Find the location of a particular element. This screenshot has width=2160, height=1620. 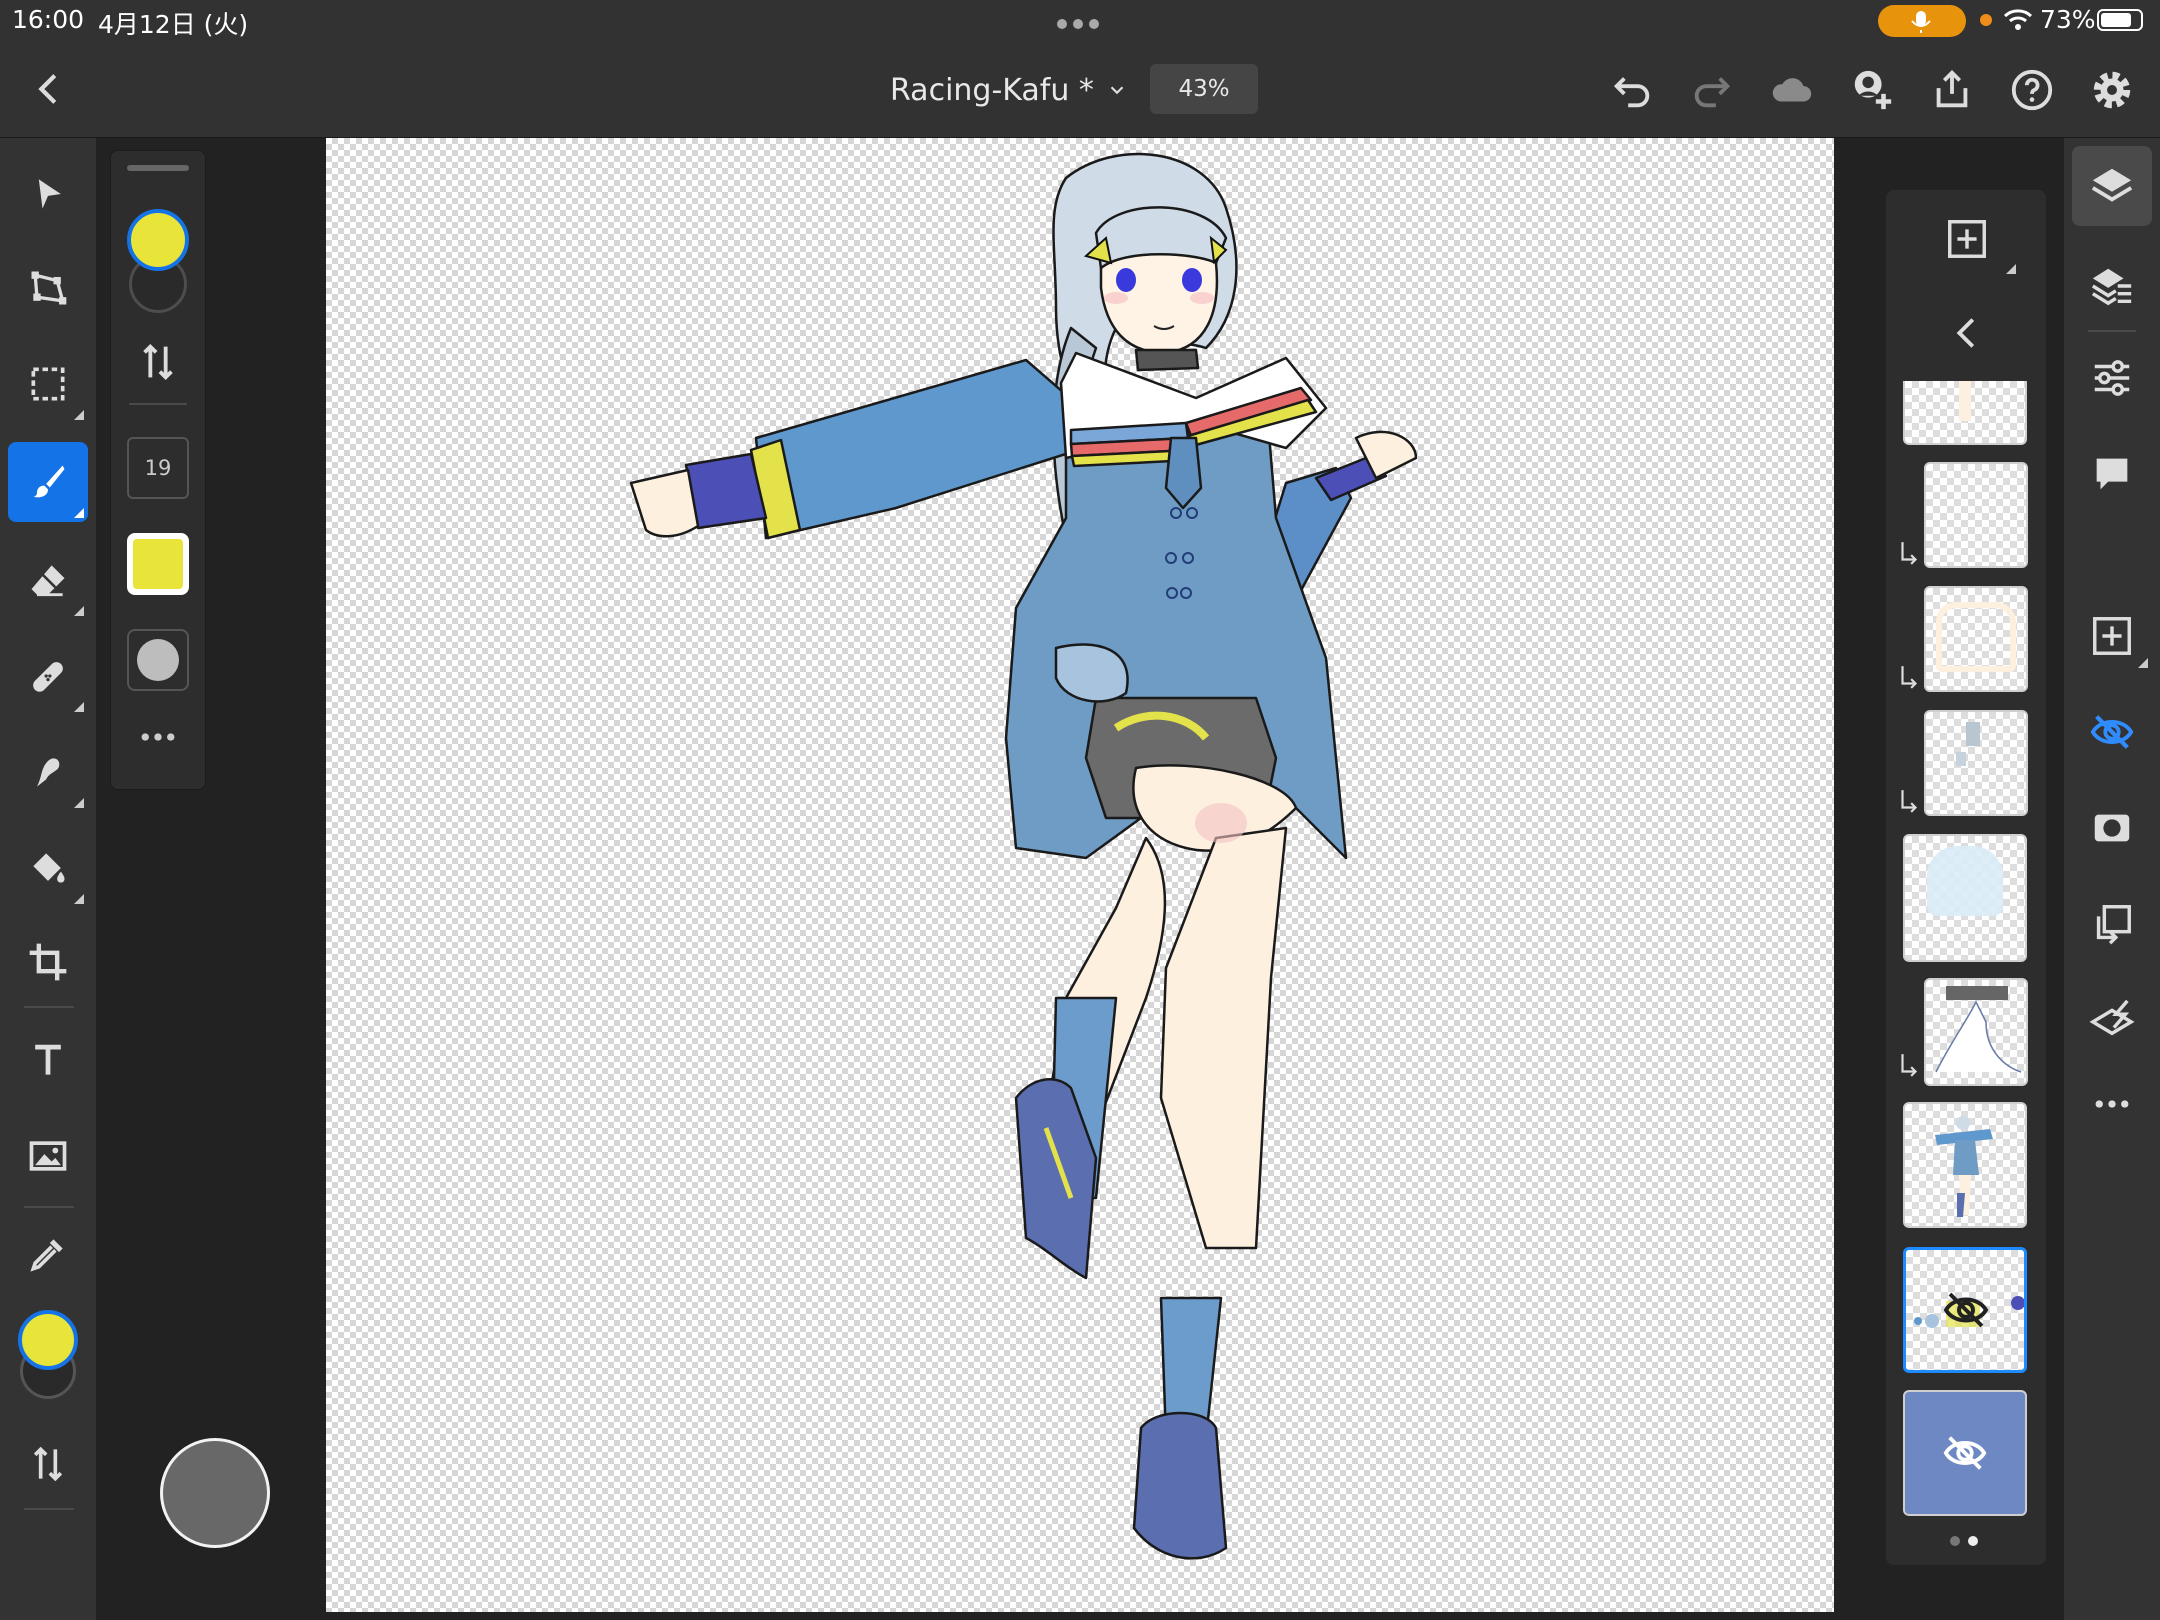

redo-button is located at coordinates (1712, 90).